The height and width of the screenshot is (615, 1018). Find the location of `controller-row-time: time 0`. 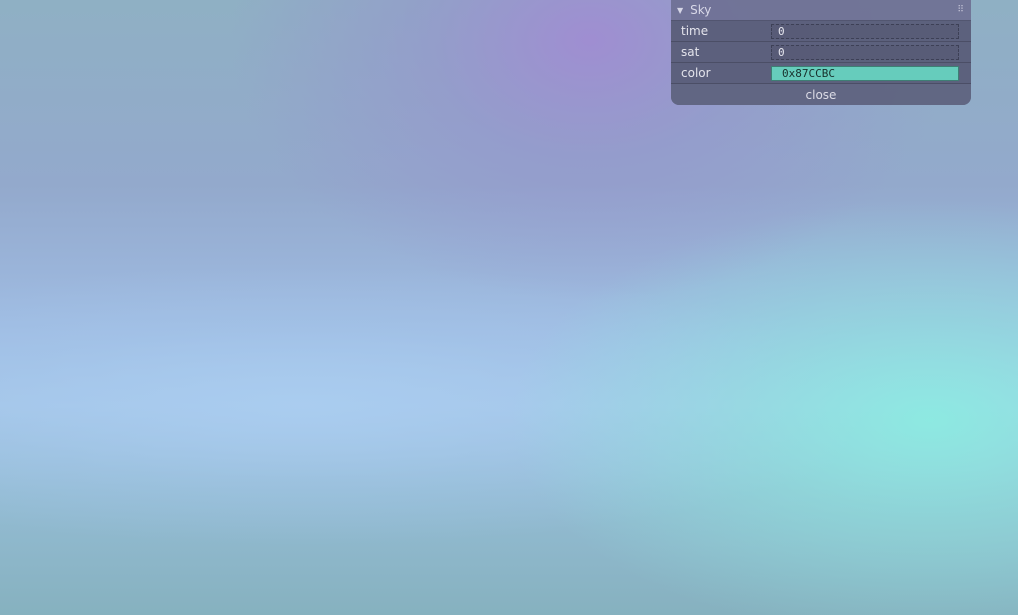

controller-row-time: time 0 is located at coordinates (821, 31).